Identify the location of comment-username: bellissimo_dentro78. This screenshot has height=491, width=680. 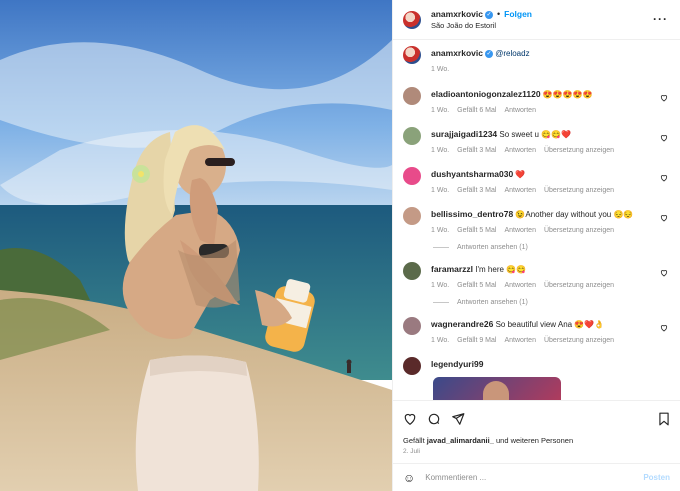
(472, 214).